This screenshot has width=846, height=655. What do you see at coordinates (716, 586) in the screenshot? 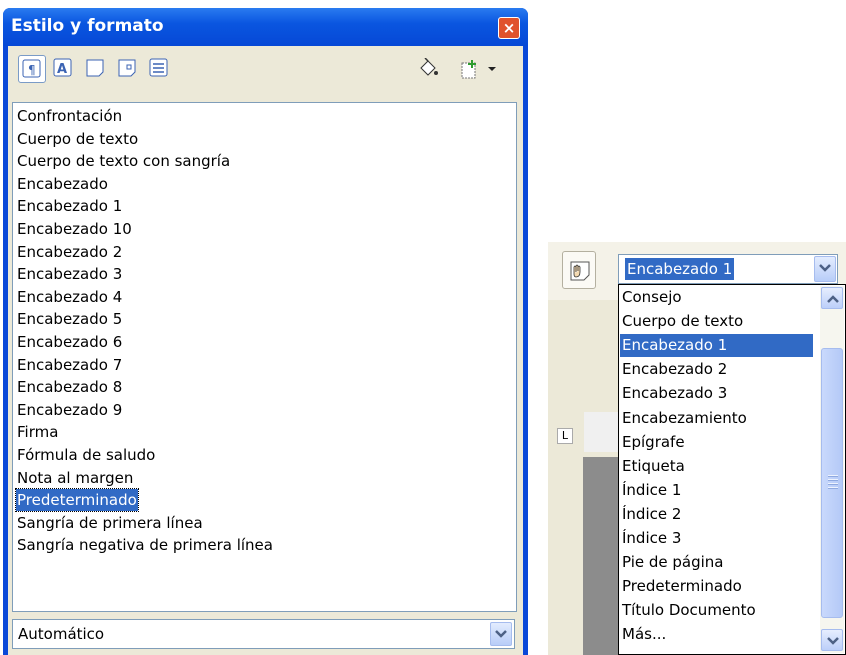
I see `dropdown-option: Predeterminado` at bounding box center [716, 586].